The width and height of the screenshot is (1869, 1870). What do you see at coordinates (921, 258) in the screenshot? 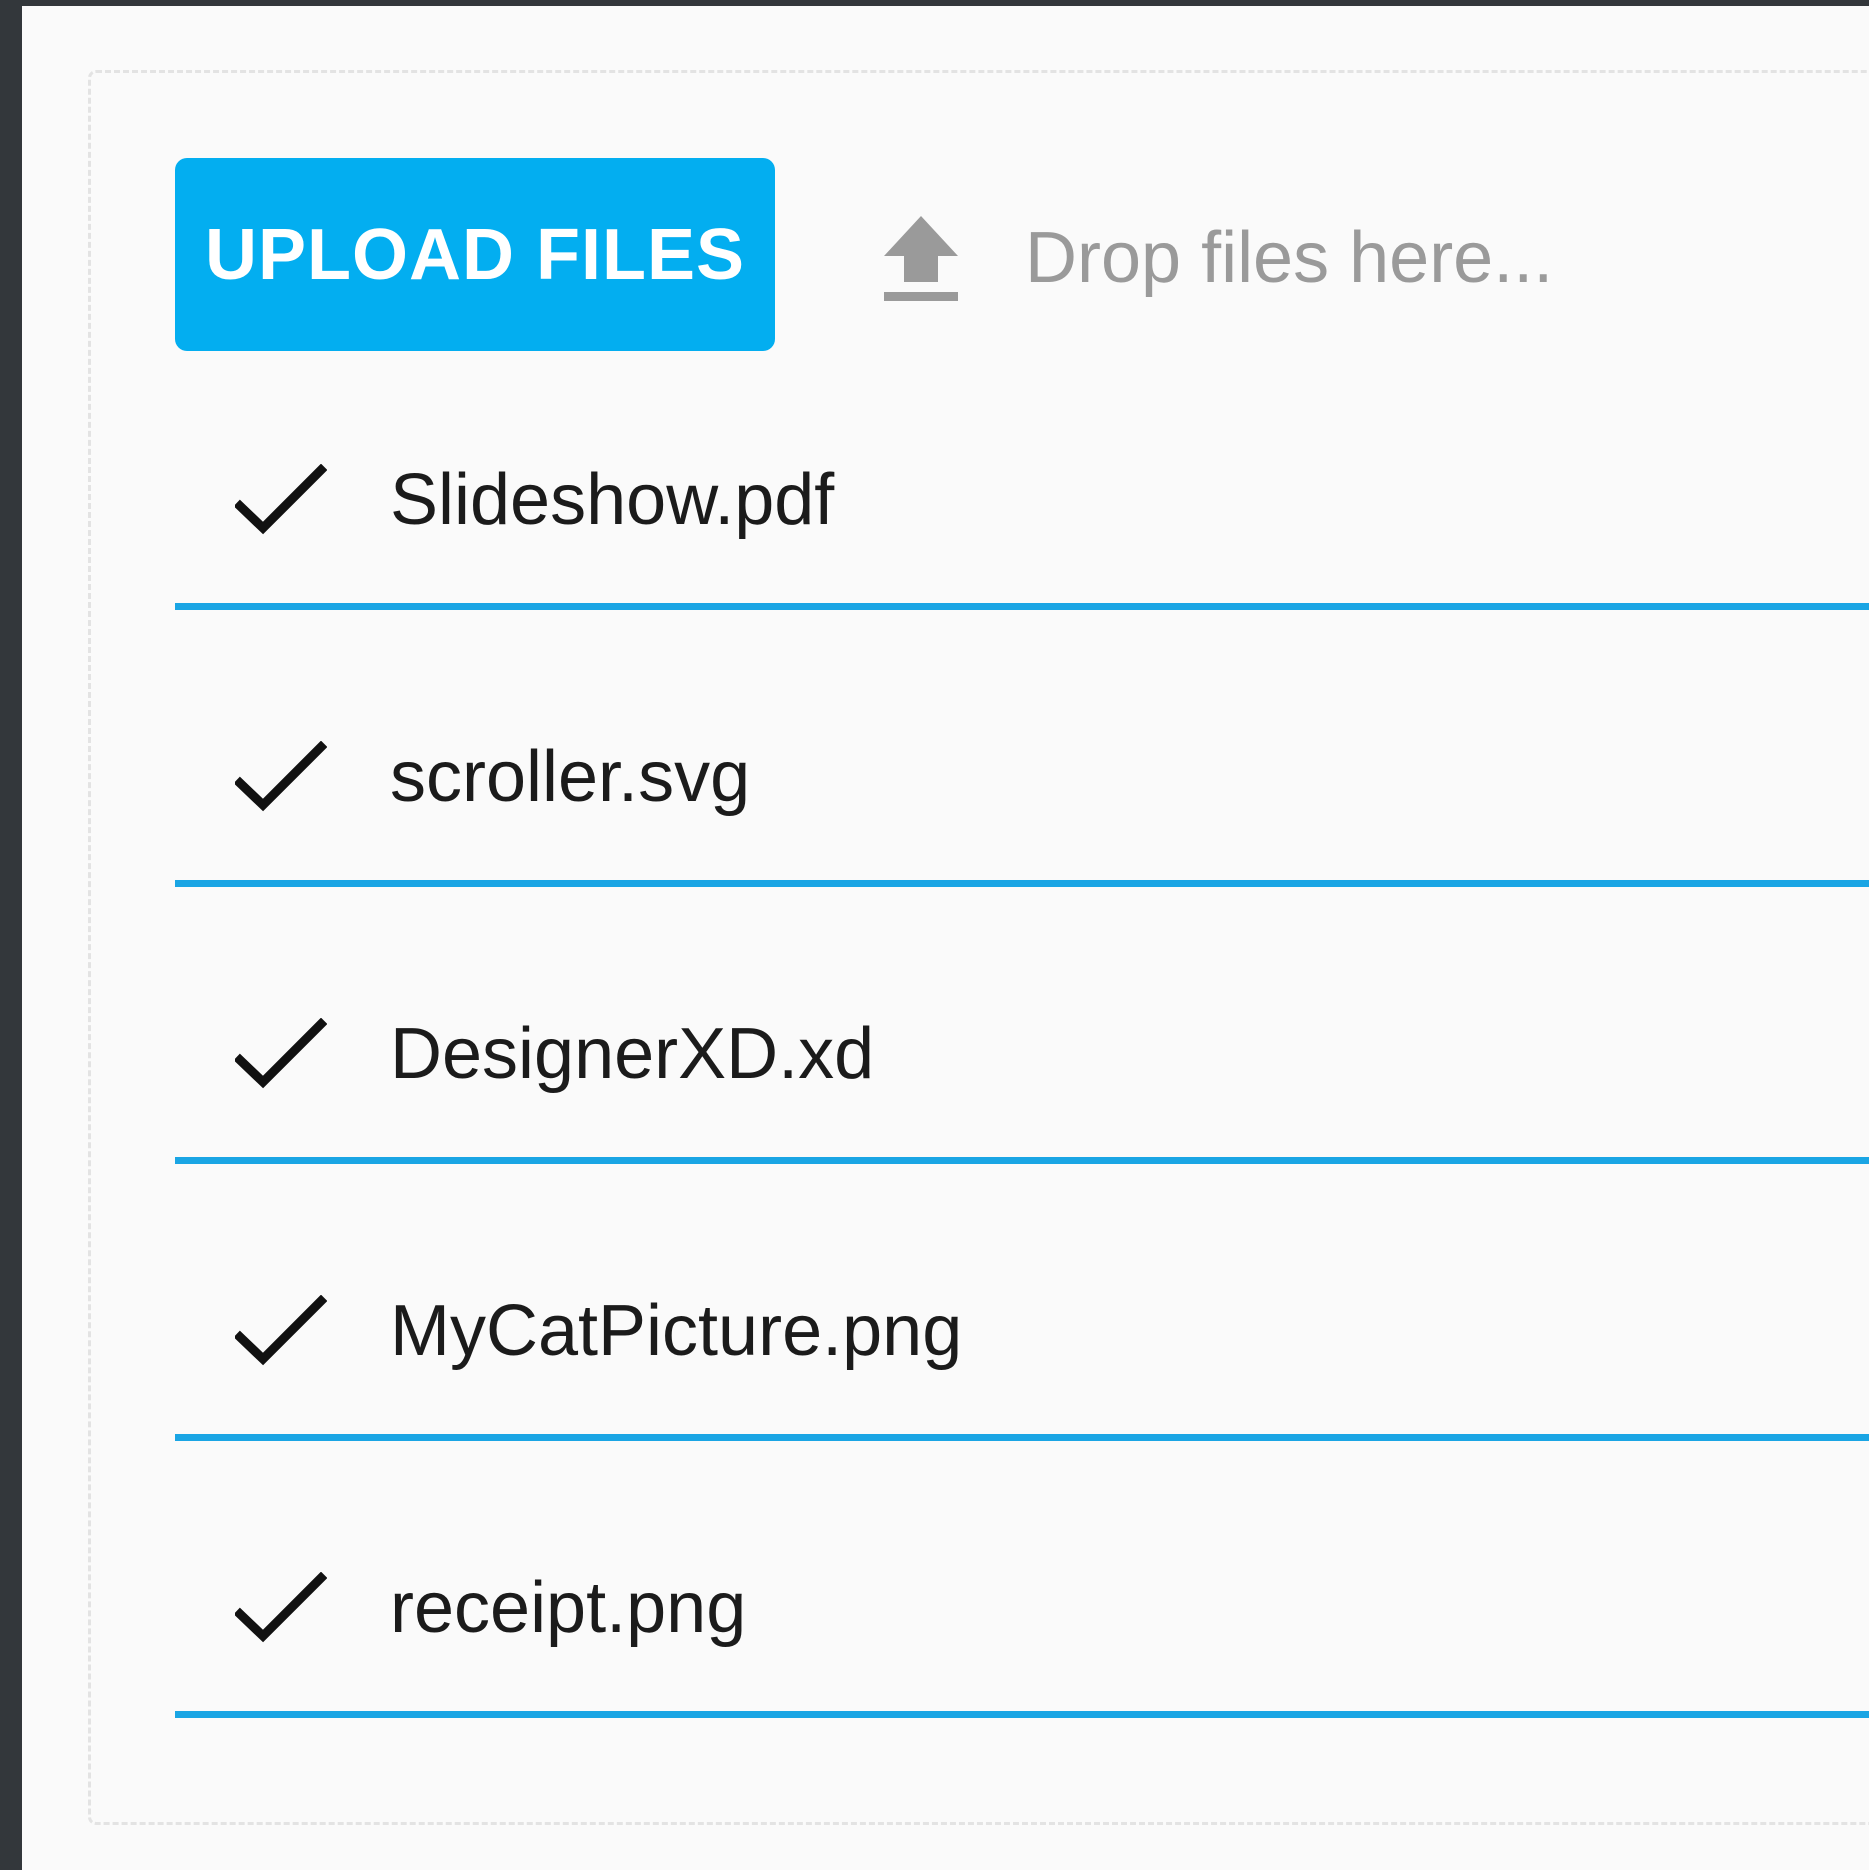
I see `upload-arrow-icon` at bounding box center [921, 258].